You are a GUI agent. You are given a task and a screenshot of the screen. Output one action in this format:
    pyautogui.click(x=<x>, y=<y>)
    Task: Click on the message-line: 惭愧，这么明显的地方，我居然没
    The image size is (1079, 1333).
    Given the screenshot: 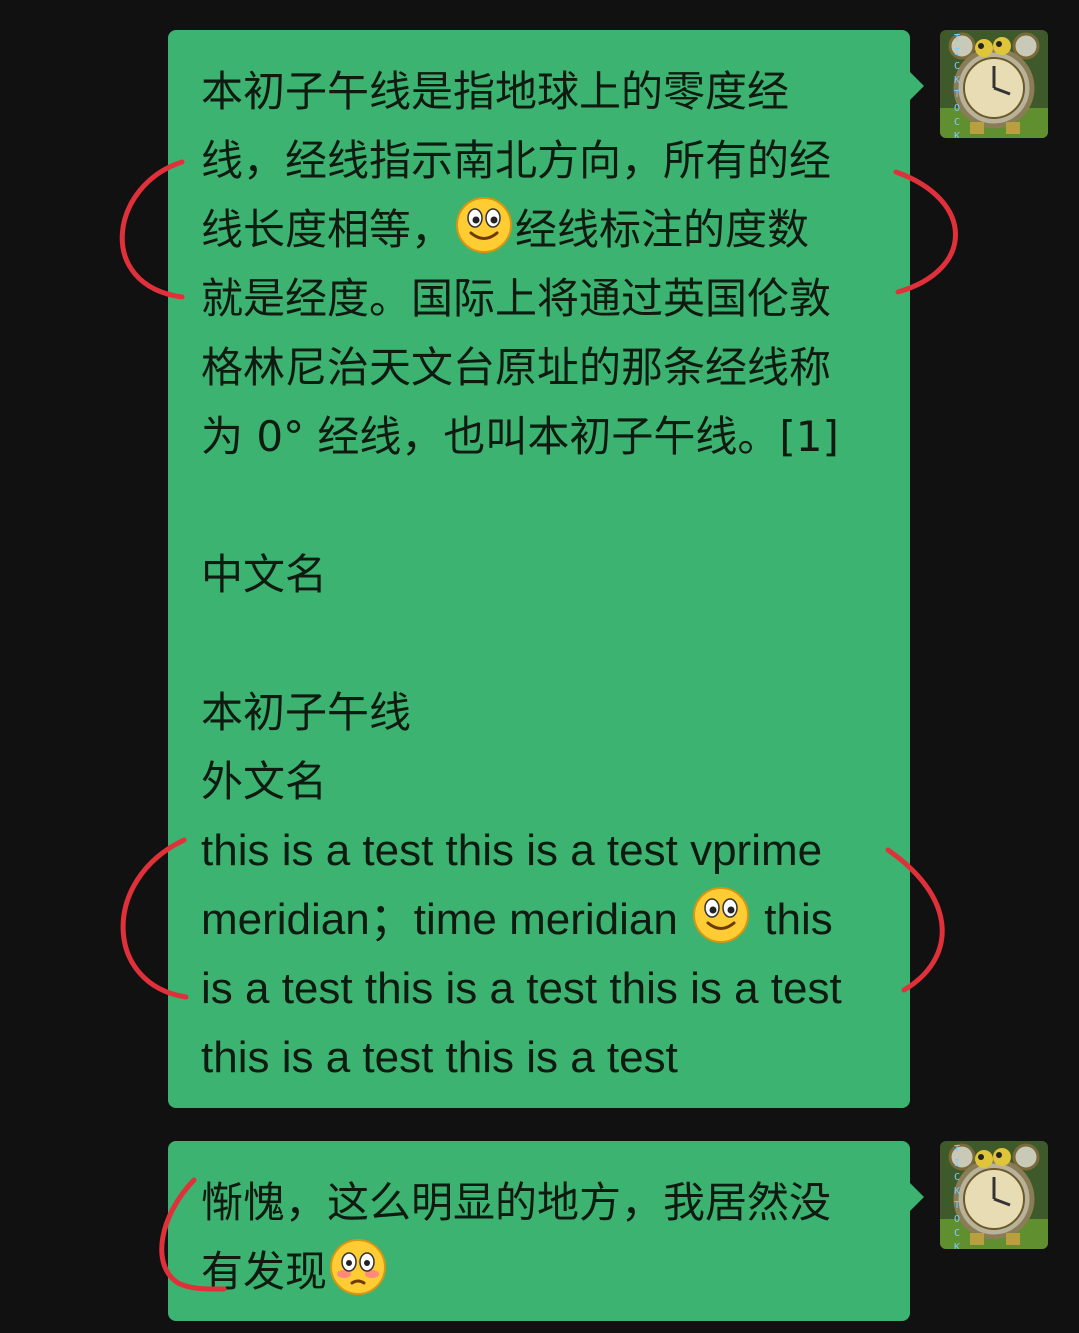 What is the action you would take?
    pyautogui.click(x=516, y=1202)
    